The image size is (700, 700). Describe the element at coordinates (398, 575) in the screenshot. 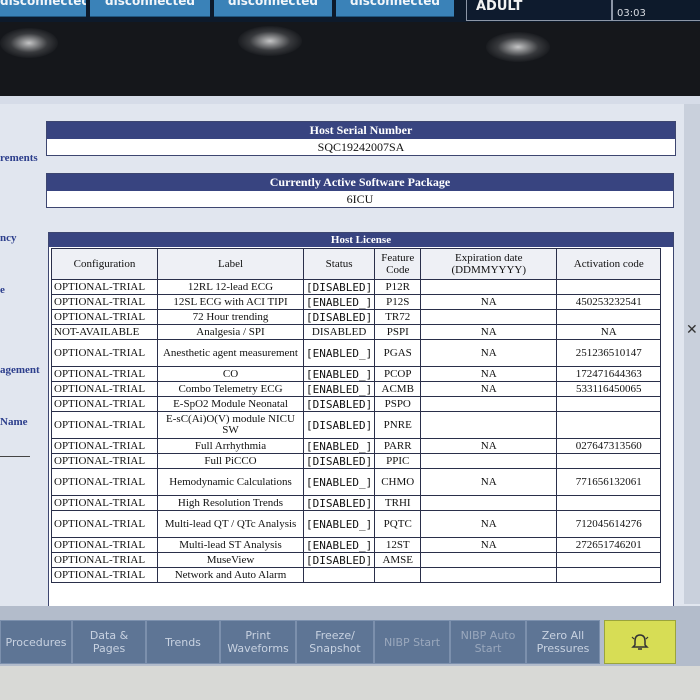

I see `cell-feature-code` at that location.